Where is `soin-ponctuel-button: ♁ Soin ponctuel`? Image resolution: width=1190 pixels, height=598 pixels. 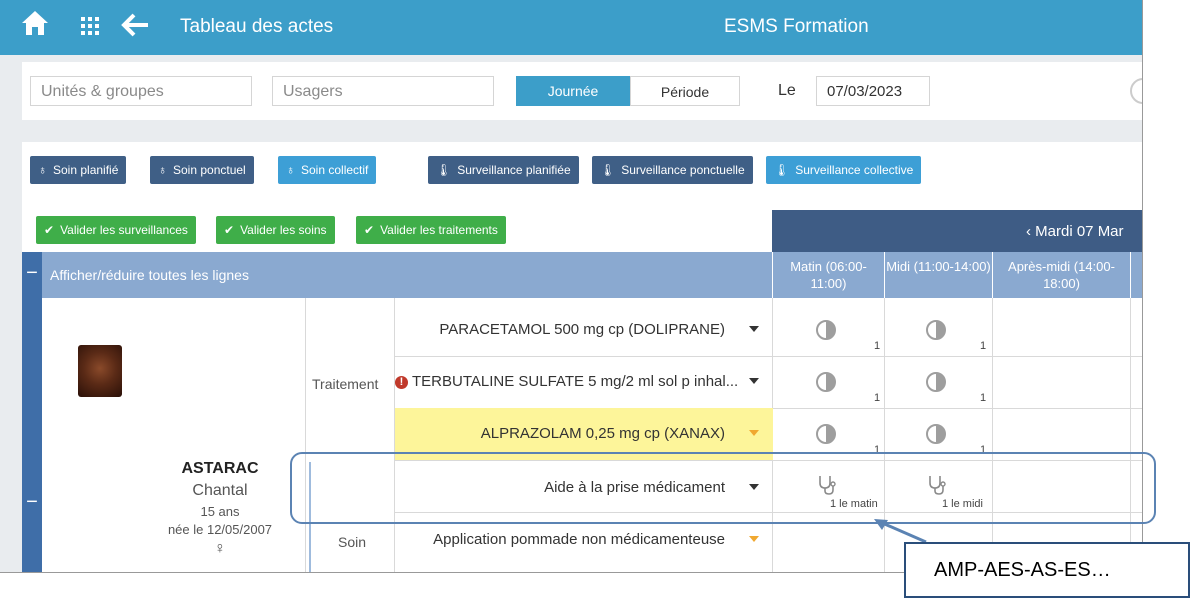 soin-ponctuel-button: ♁ Soin ponctuel is located at coordinates (202, 170).